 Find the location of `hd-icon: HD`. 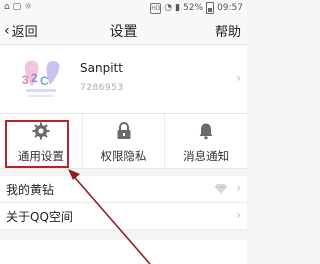

hd-icon: HD is located at coordinates (156, 8).